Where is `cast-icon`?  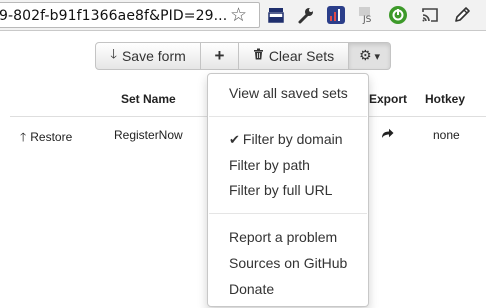 cast-icon is located at coordinates (430, 15).